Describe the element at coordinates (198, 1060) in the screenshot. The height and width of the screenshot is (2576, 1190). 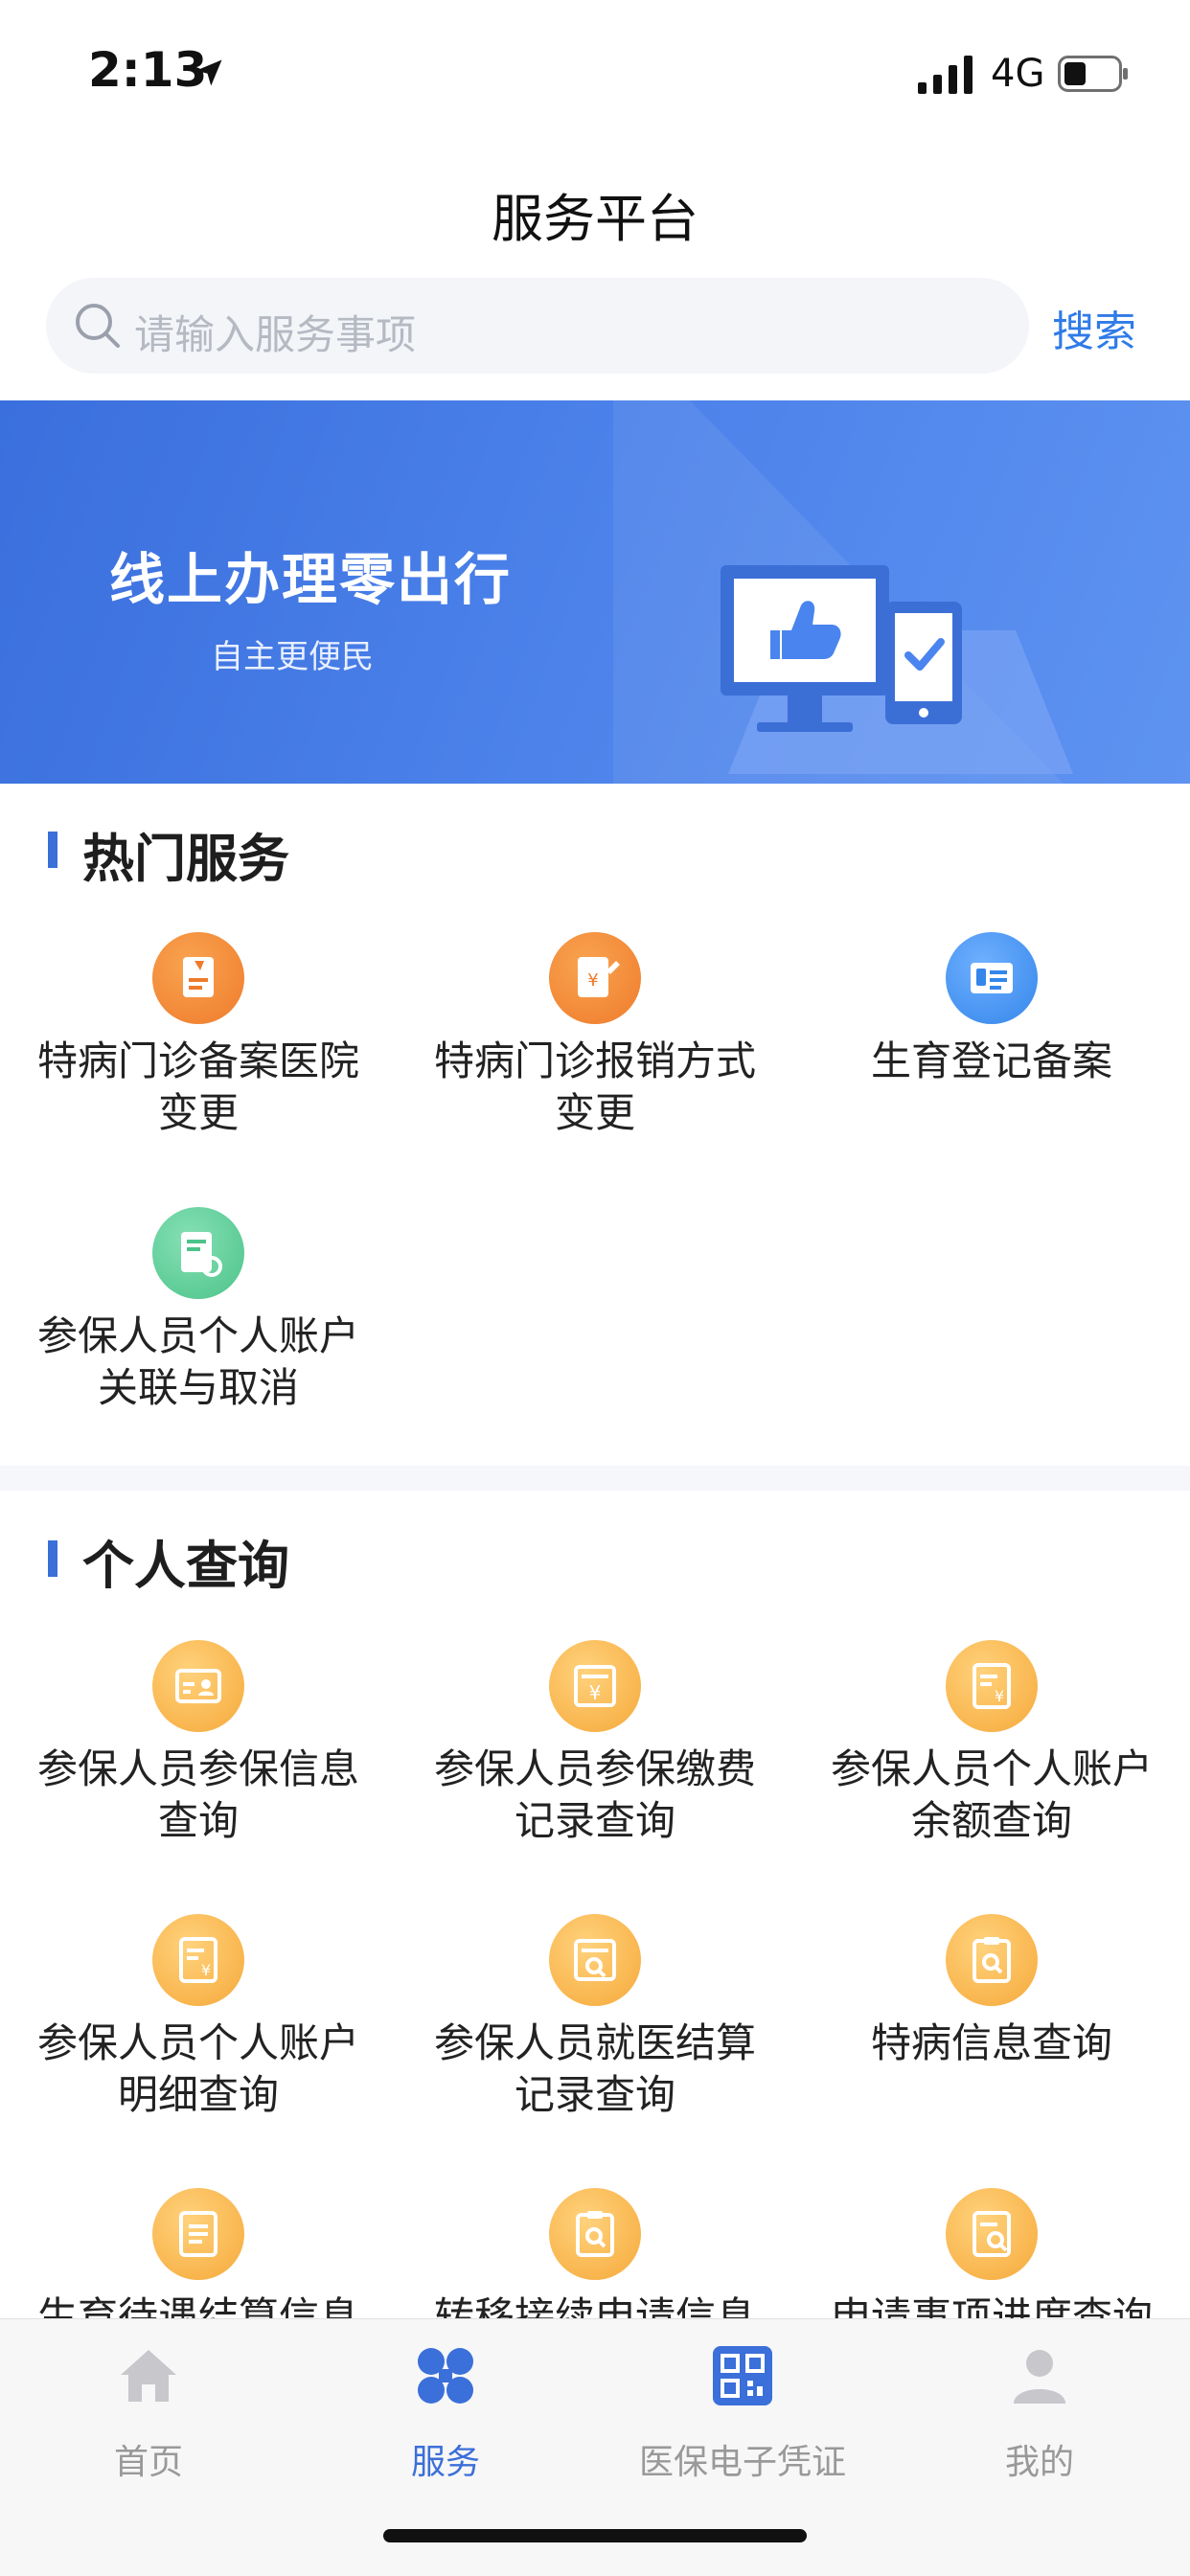
I see `tile-label-line1: 特病门诊备案医院` at that location.